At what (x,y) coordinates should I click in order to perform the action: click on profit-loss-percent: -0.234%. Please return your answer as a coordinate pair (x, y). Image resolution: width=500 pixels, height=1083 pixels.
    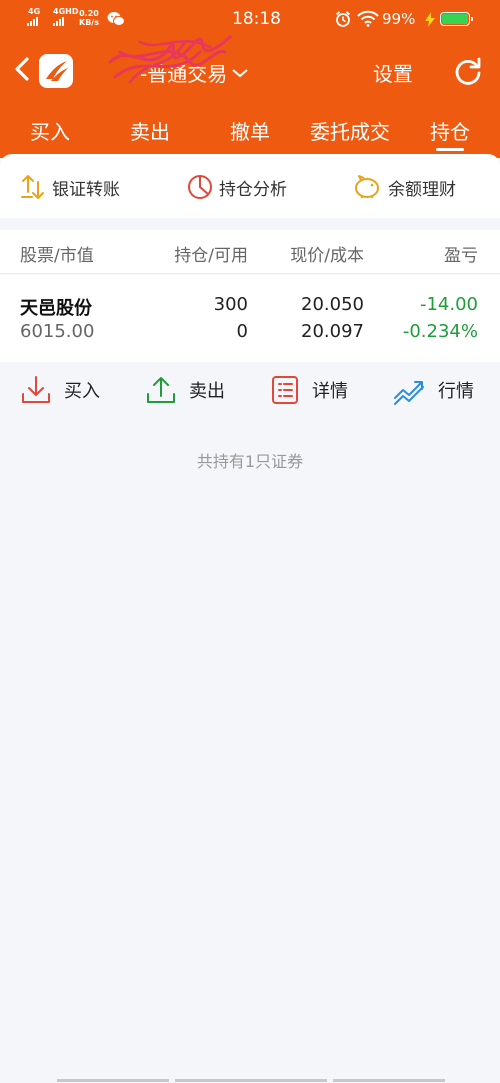
    Looking at the image, I should click on (440, 331).